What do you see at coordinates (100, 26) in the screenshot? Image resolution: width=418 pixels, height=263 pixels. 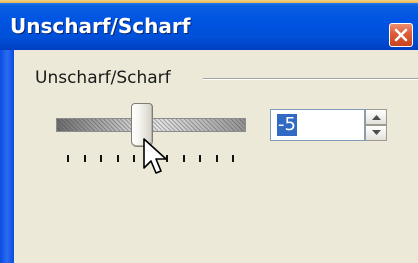 I see `window-title: Unscharf/Scharf` at bounding box center [100, 26].